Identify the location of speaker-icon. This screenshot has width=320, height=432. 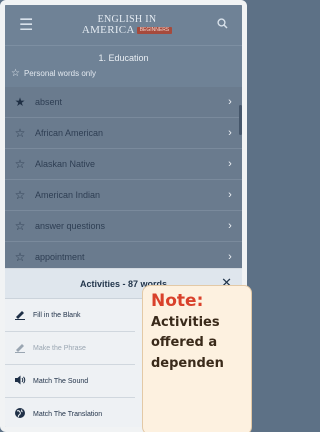
(20, 381).